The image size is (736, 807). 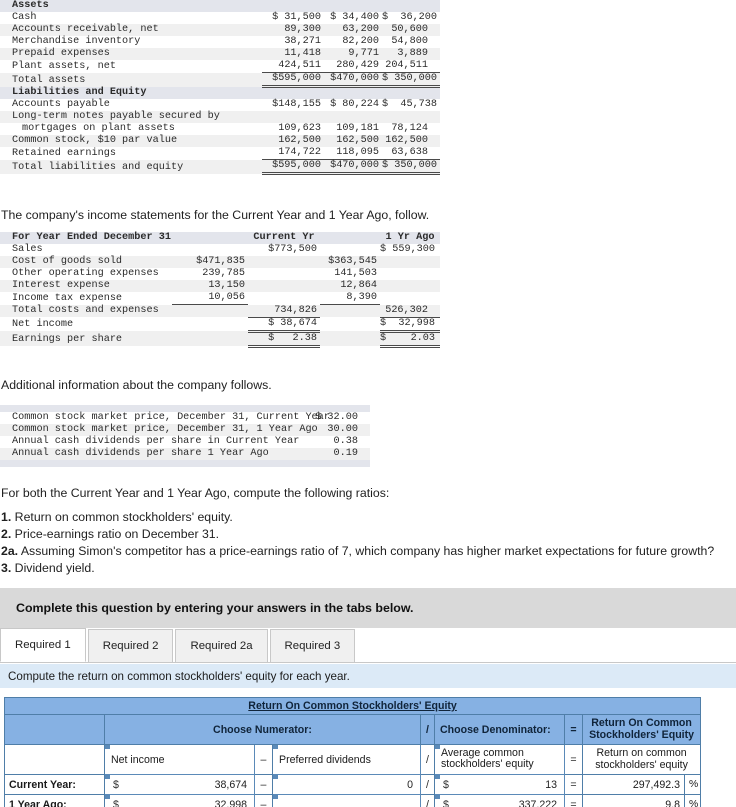 I want to click on numerator-select: Net income, so click(x=179, y=759).